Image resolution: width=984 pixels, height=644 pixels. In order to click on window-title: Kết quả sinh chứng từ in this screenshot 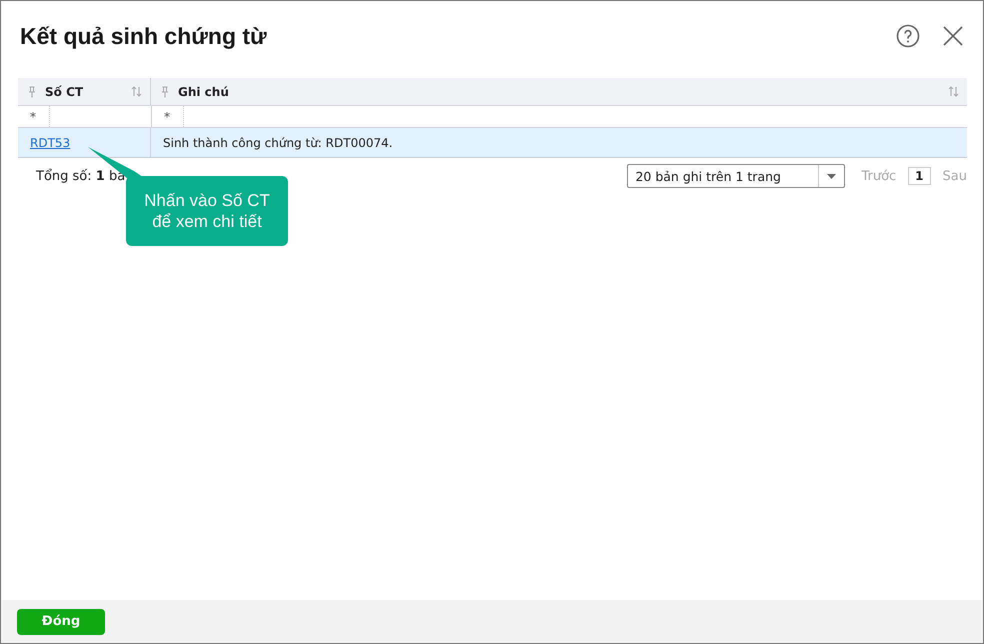, I will do `click(143, 36)`.